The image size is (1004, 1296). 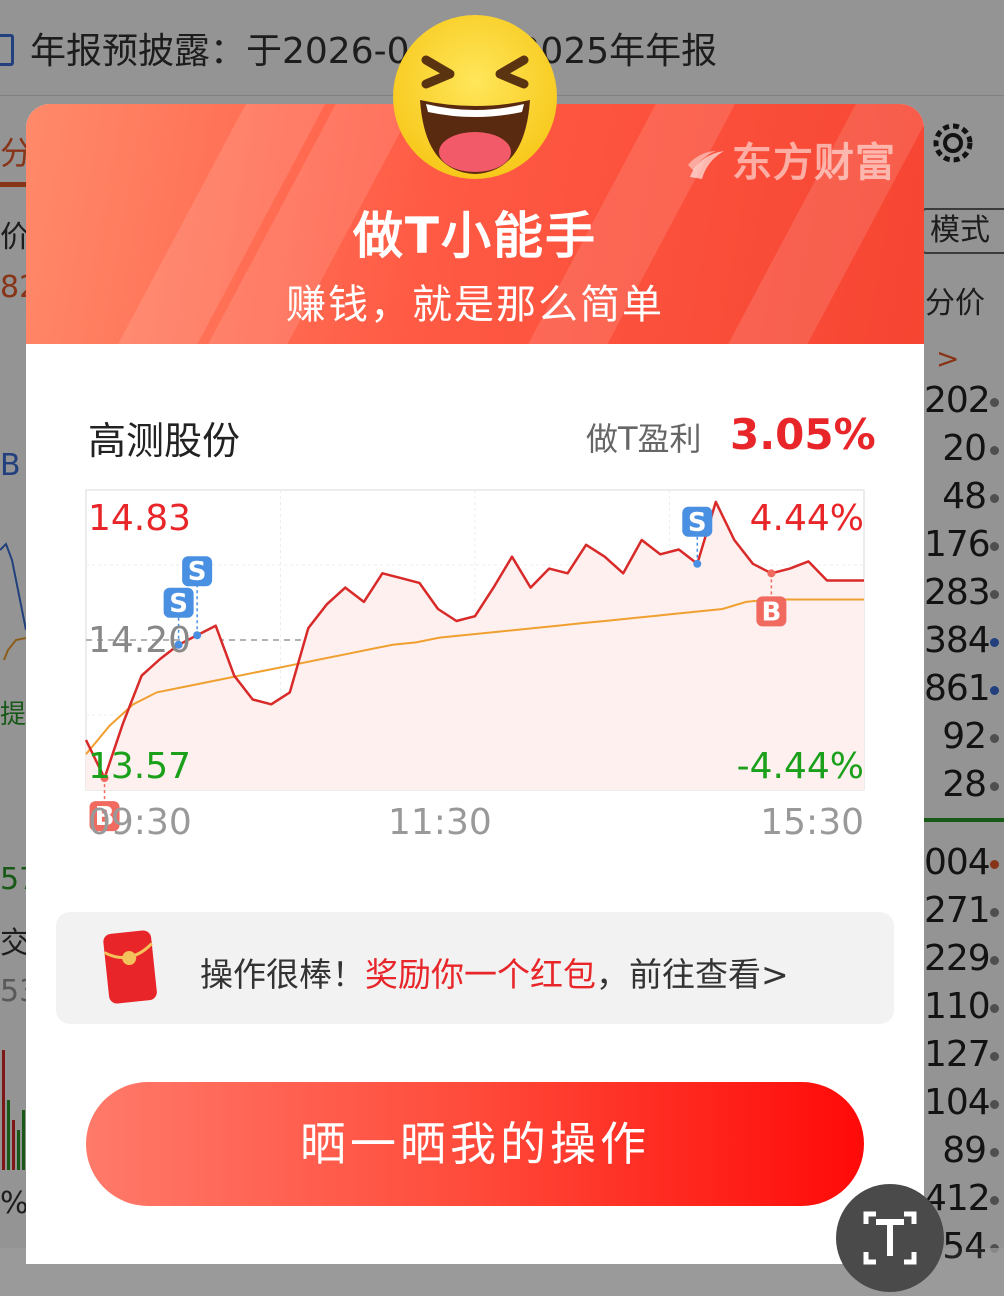 What do you see at coordinates (814, 163) in the screenshot?
I see `brand-name: 东方财富` at bounding box center [814, 163].